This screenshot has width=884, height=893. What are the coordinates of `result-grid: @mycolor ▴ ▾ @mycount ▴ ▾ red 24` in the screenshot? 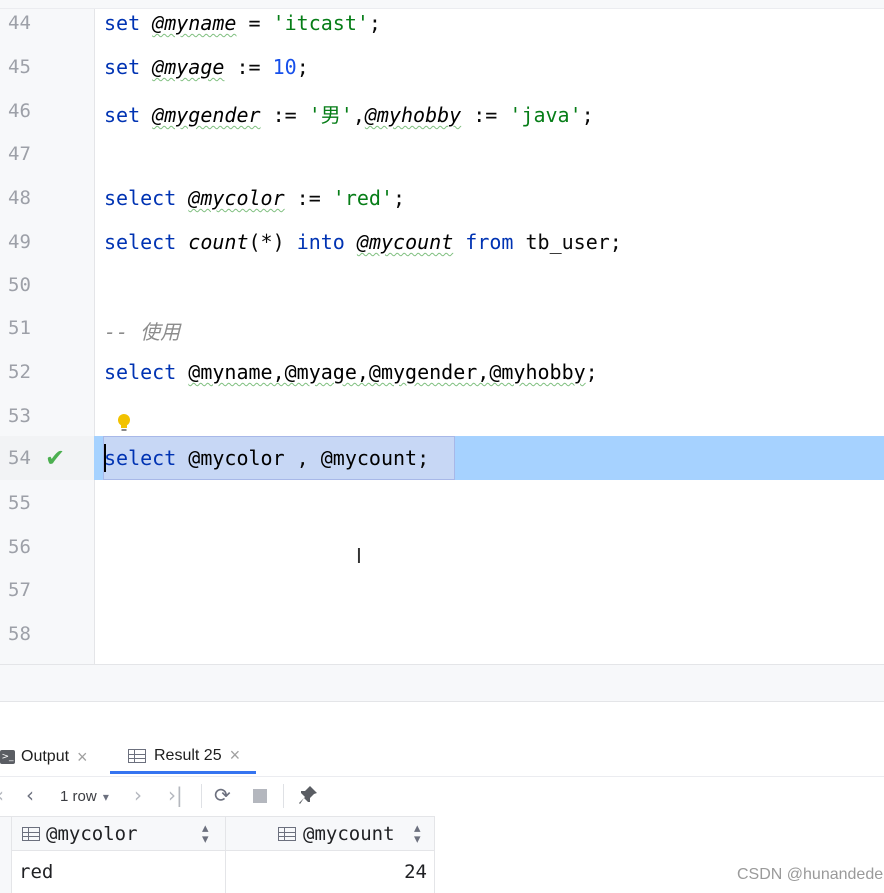 It's located at (217, 854).